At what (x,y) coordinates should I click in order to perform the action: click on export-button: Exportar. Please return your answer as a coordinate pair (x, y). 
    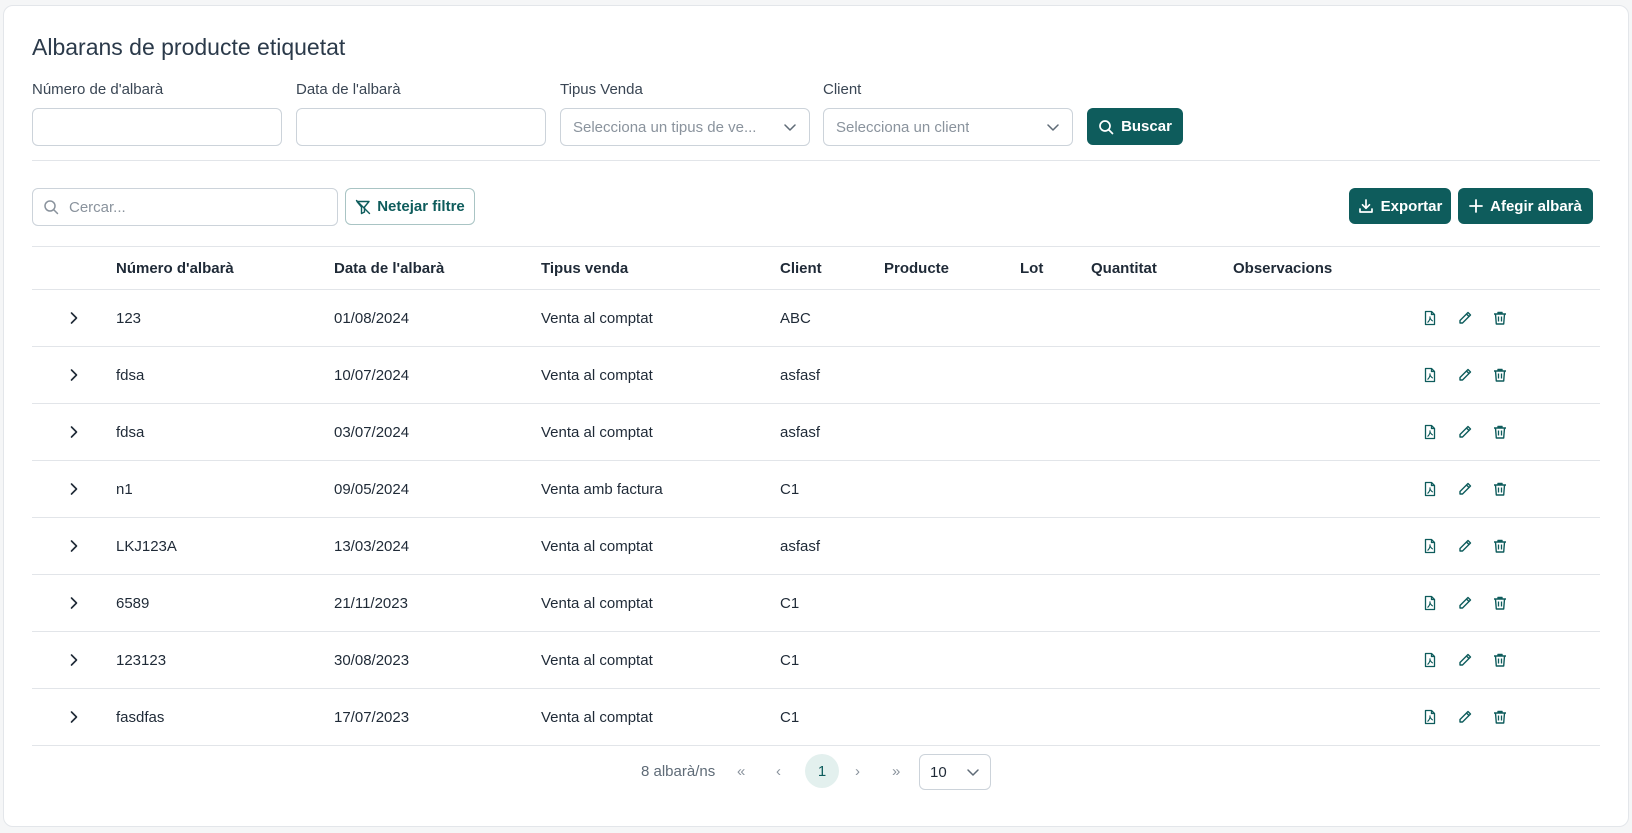
    Looking at the image, I should click on (1400, 206).